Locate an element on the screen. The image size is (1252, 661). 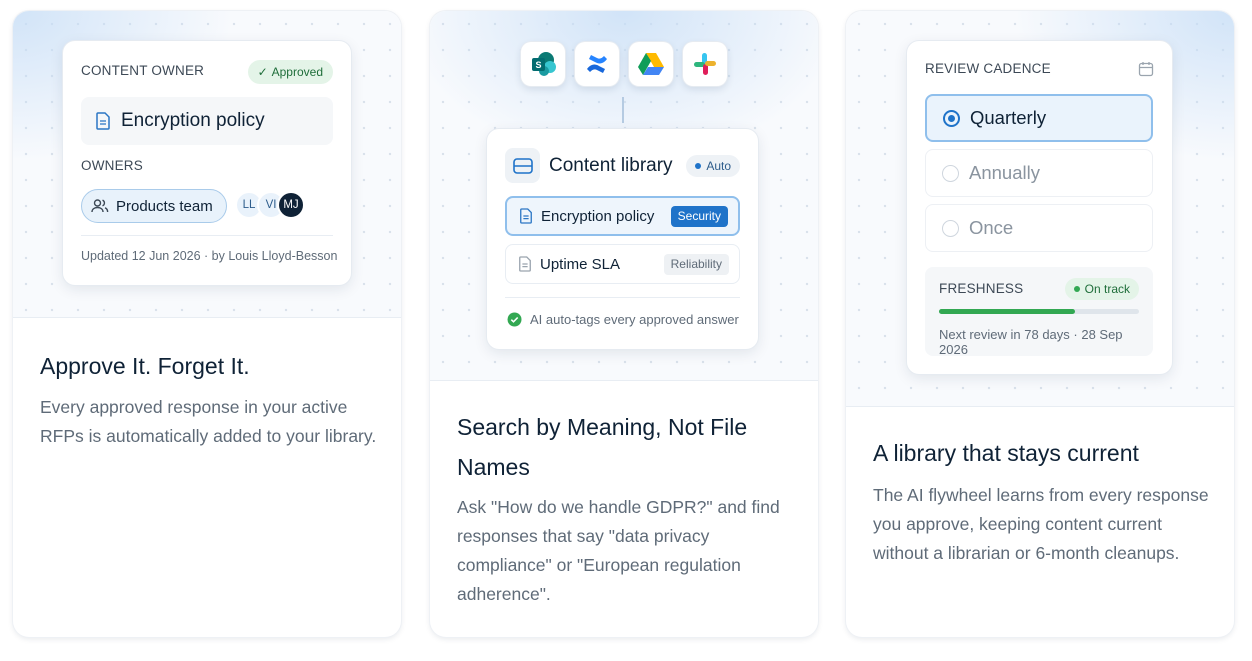
freshness-label: FRESHNESS is located at coordinates (981, 288).